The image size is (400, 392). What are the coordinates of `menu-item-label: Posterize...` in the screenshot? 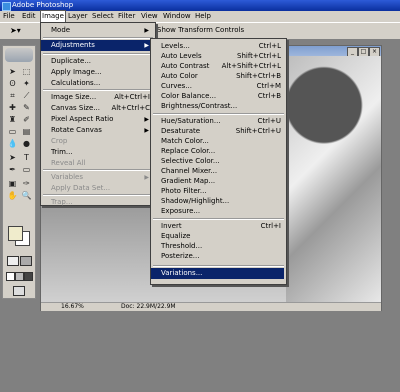 It's located at (180, 256).